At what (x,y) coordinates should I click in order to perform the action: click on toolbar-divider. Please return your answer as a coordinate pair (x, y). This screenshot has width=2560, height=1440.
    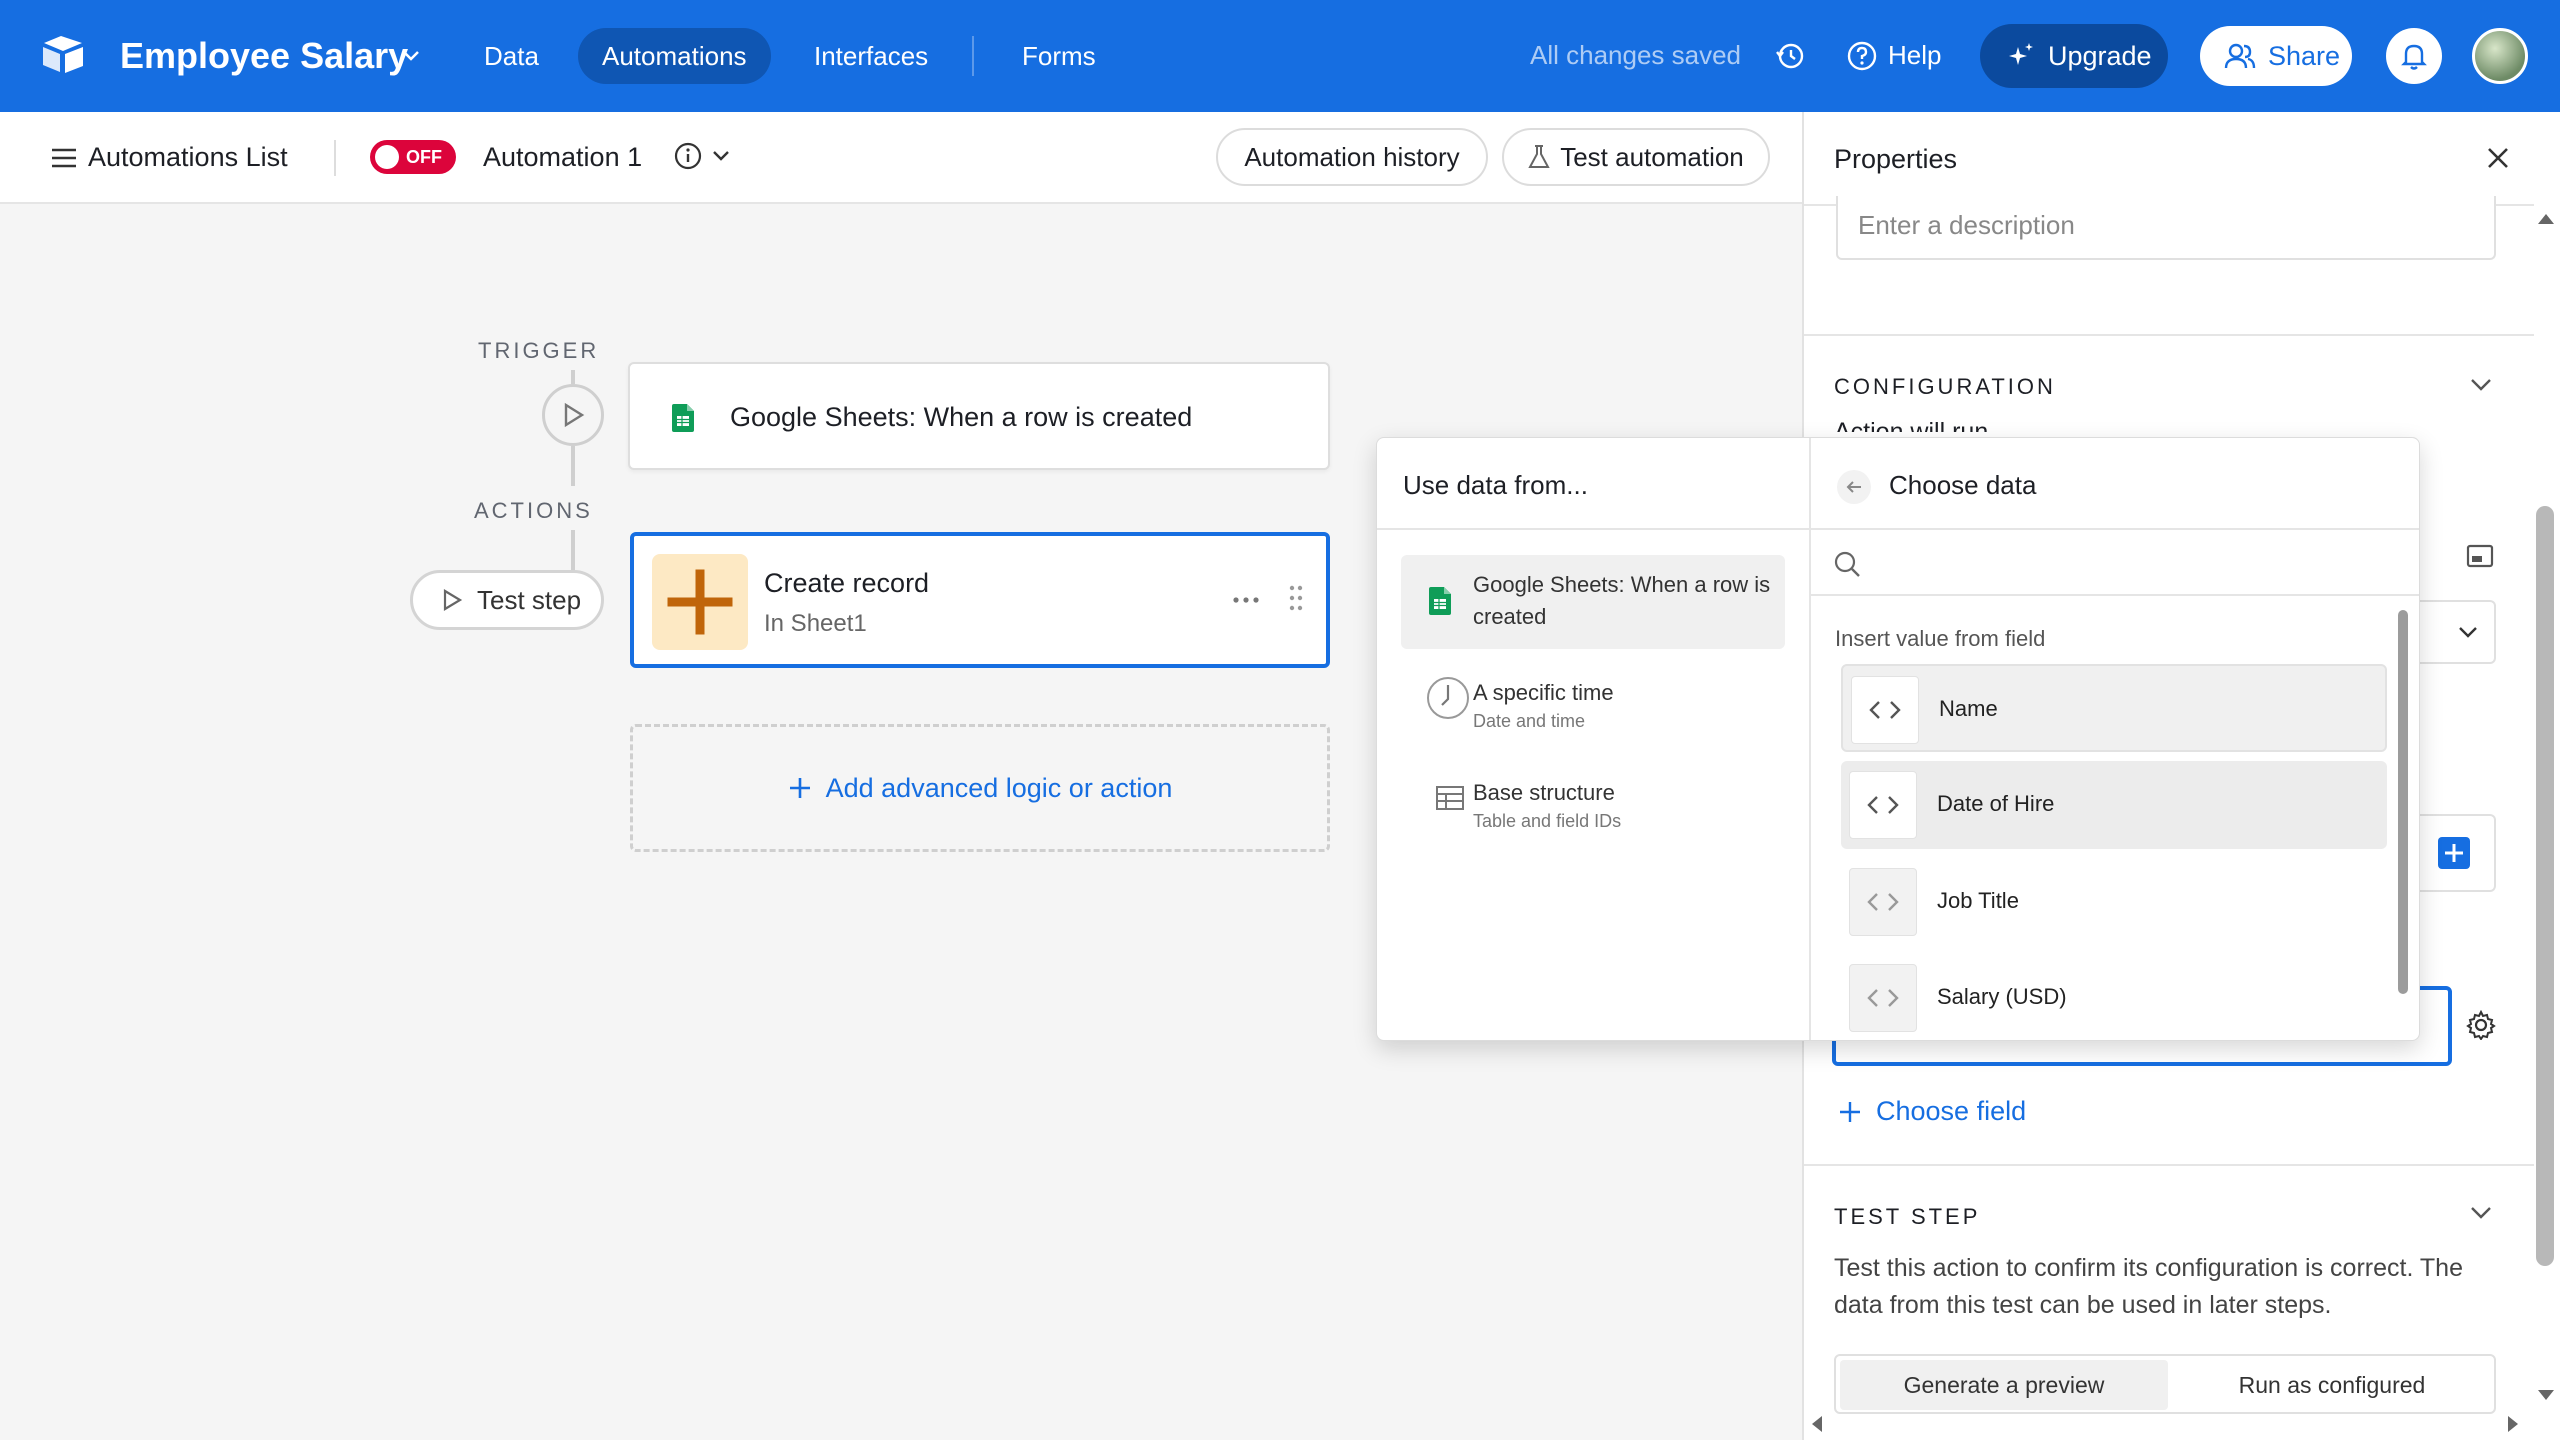
    Looking at the image, I should click on (335, 158).